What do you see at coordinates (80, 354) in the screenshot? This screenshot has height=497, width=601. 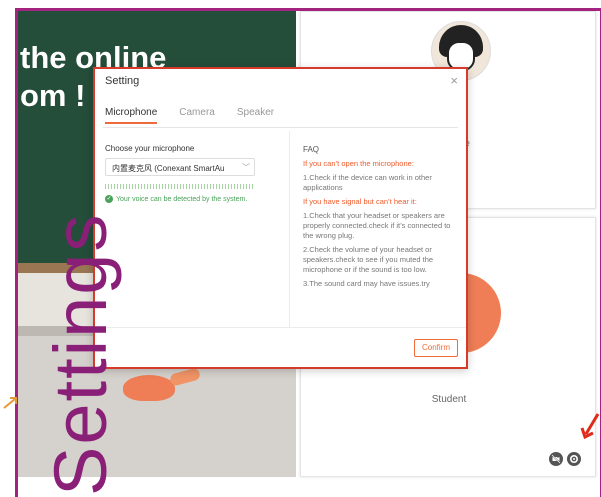 I see `settings-annotation: Settings` at bounding box center [80, 354].